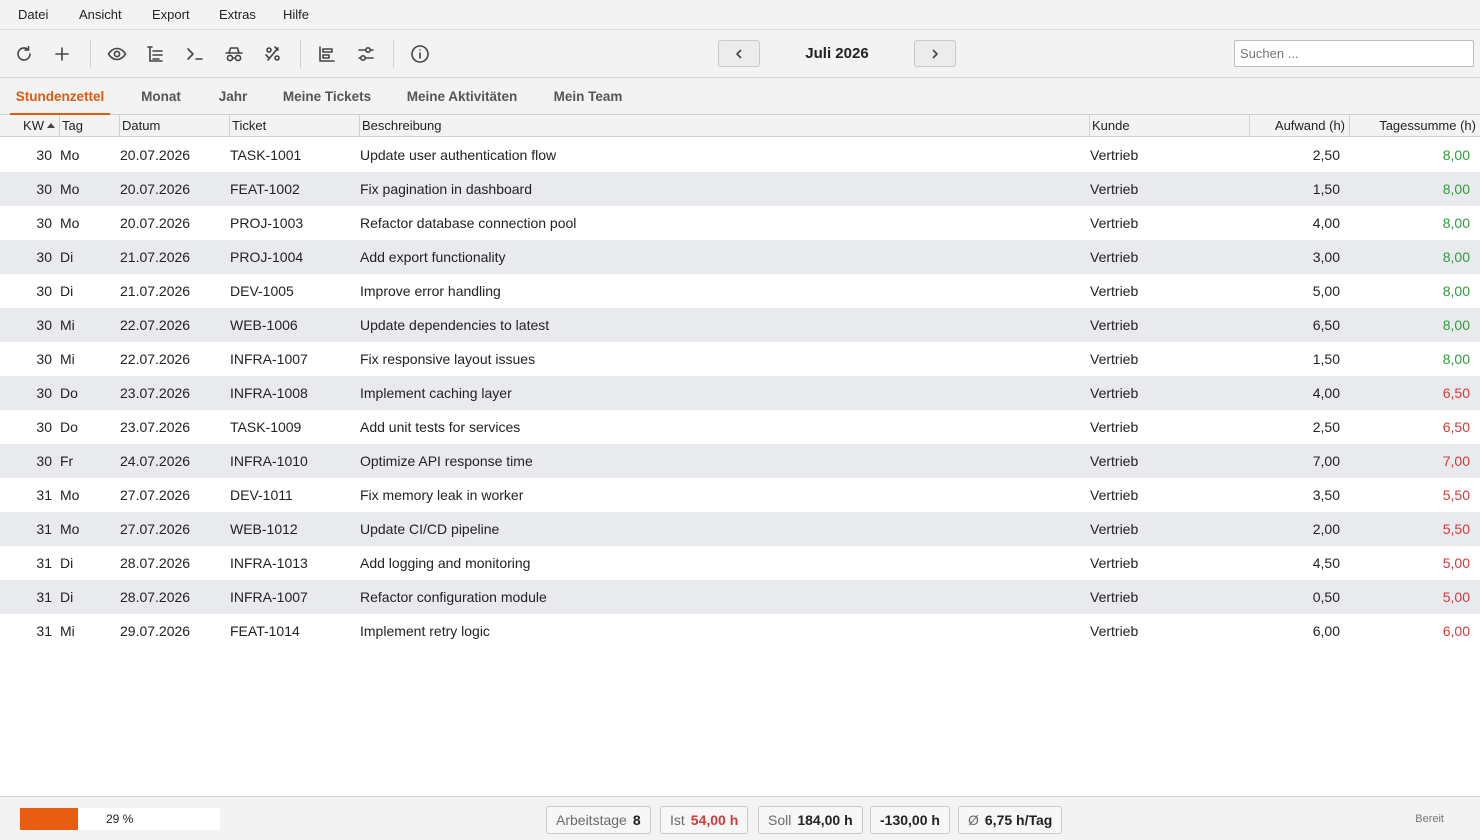 The width and height of the screenshot is (1480, 840). Describe the element at coordinates (1456, 495) in the screenshot. I see `cell-tagessumme: 5,50` at that location.